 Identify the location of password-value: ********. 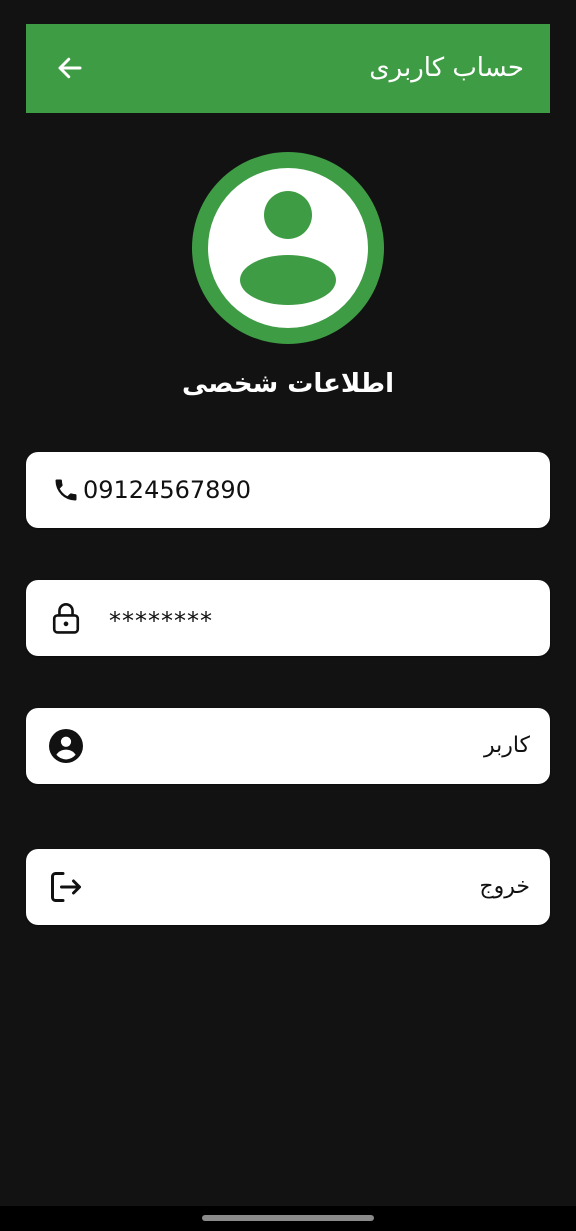
(161, 621).